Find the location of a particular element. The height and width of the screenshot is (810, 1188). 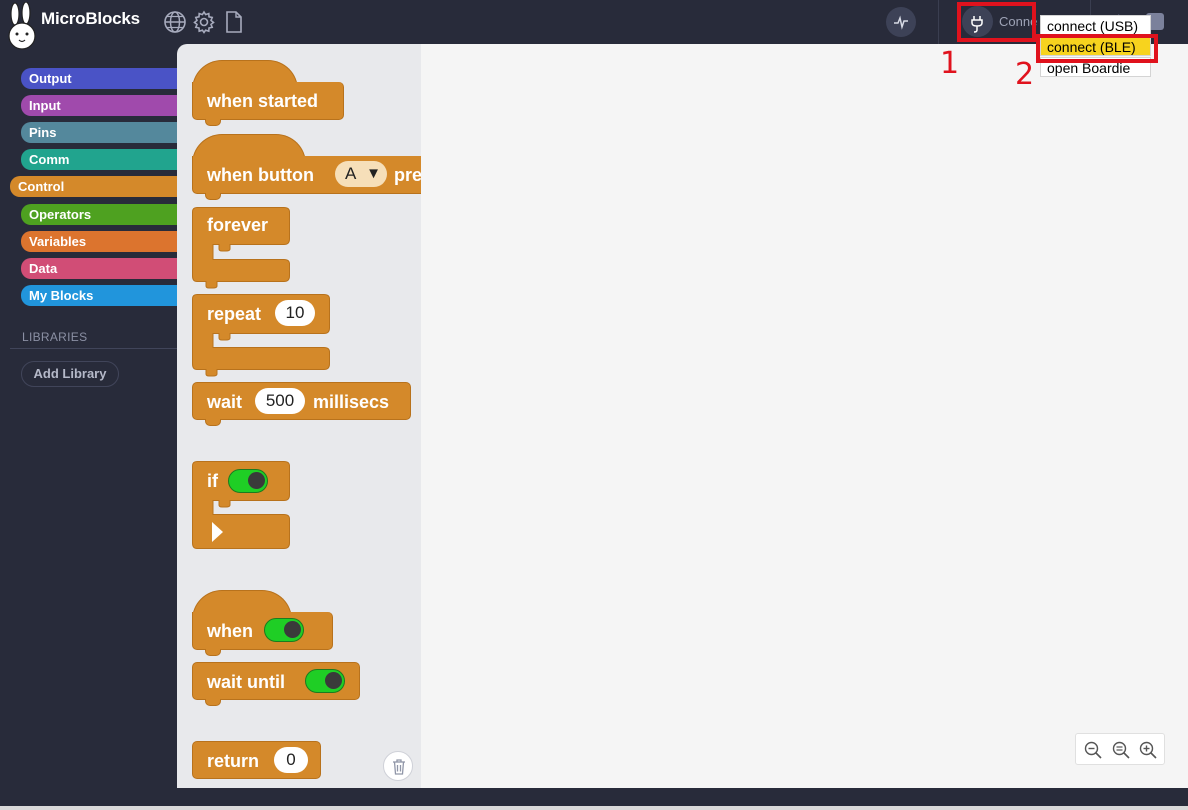

block-body: wait 500 millisecs is located at coordinates (301, 401).